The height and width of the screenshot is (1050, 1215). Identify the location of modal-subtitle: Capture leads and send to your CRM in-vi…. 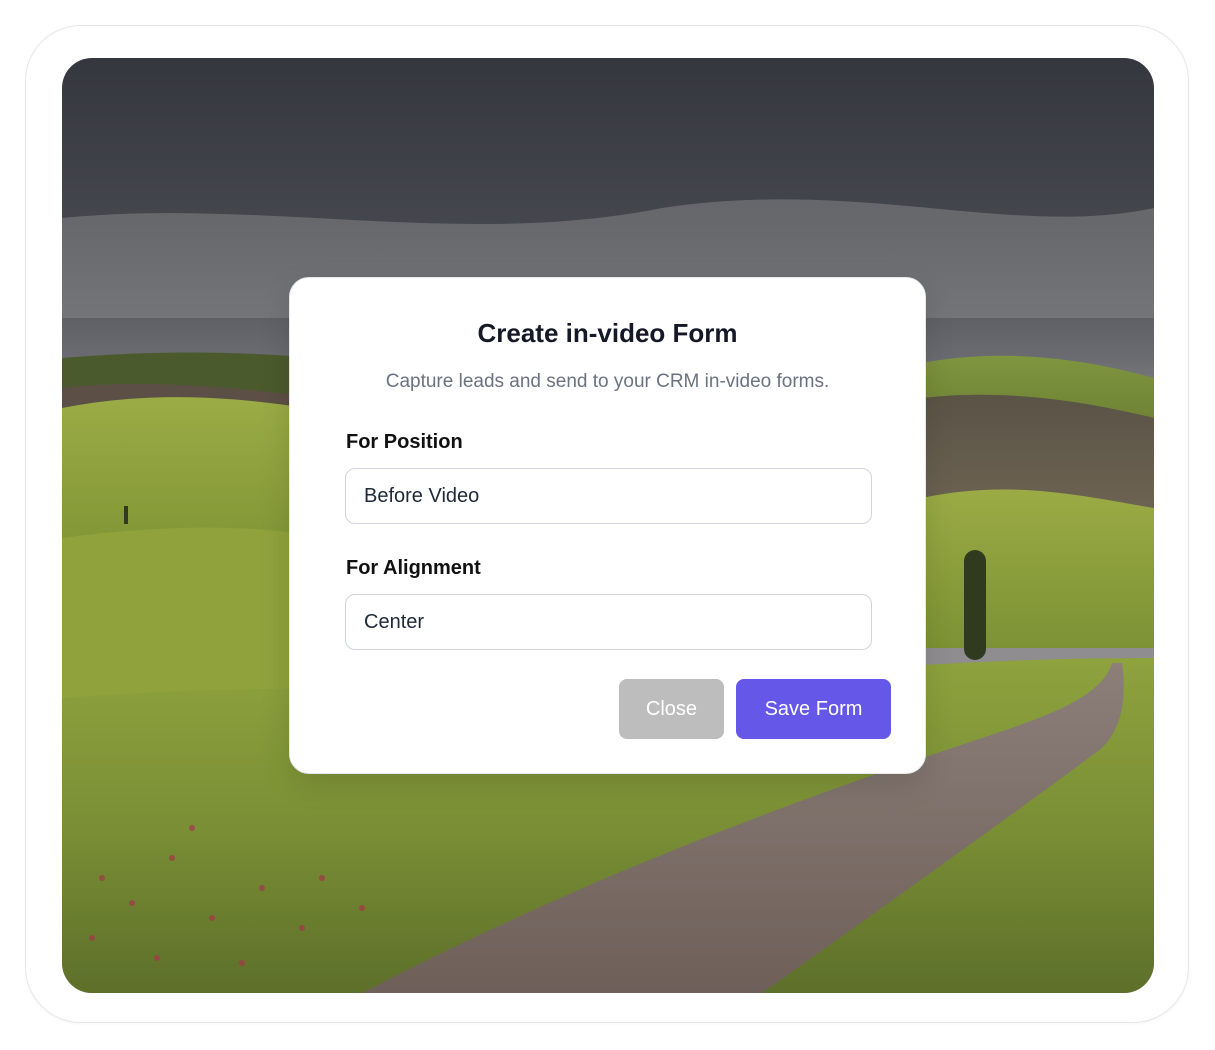
(607, 381).